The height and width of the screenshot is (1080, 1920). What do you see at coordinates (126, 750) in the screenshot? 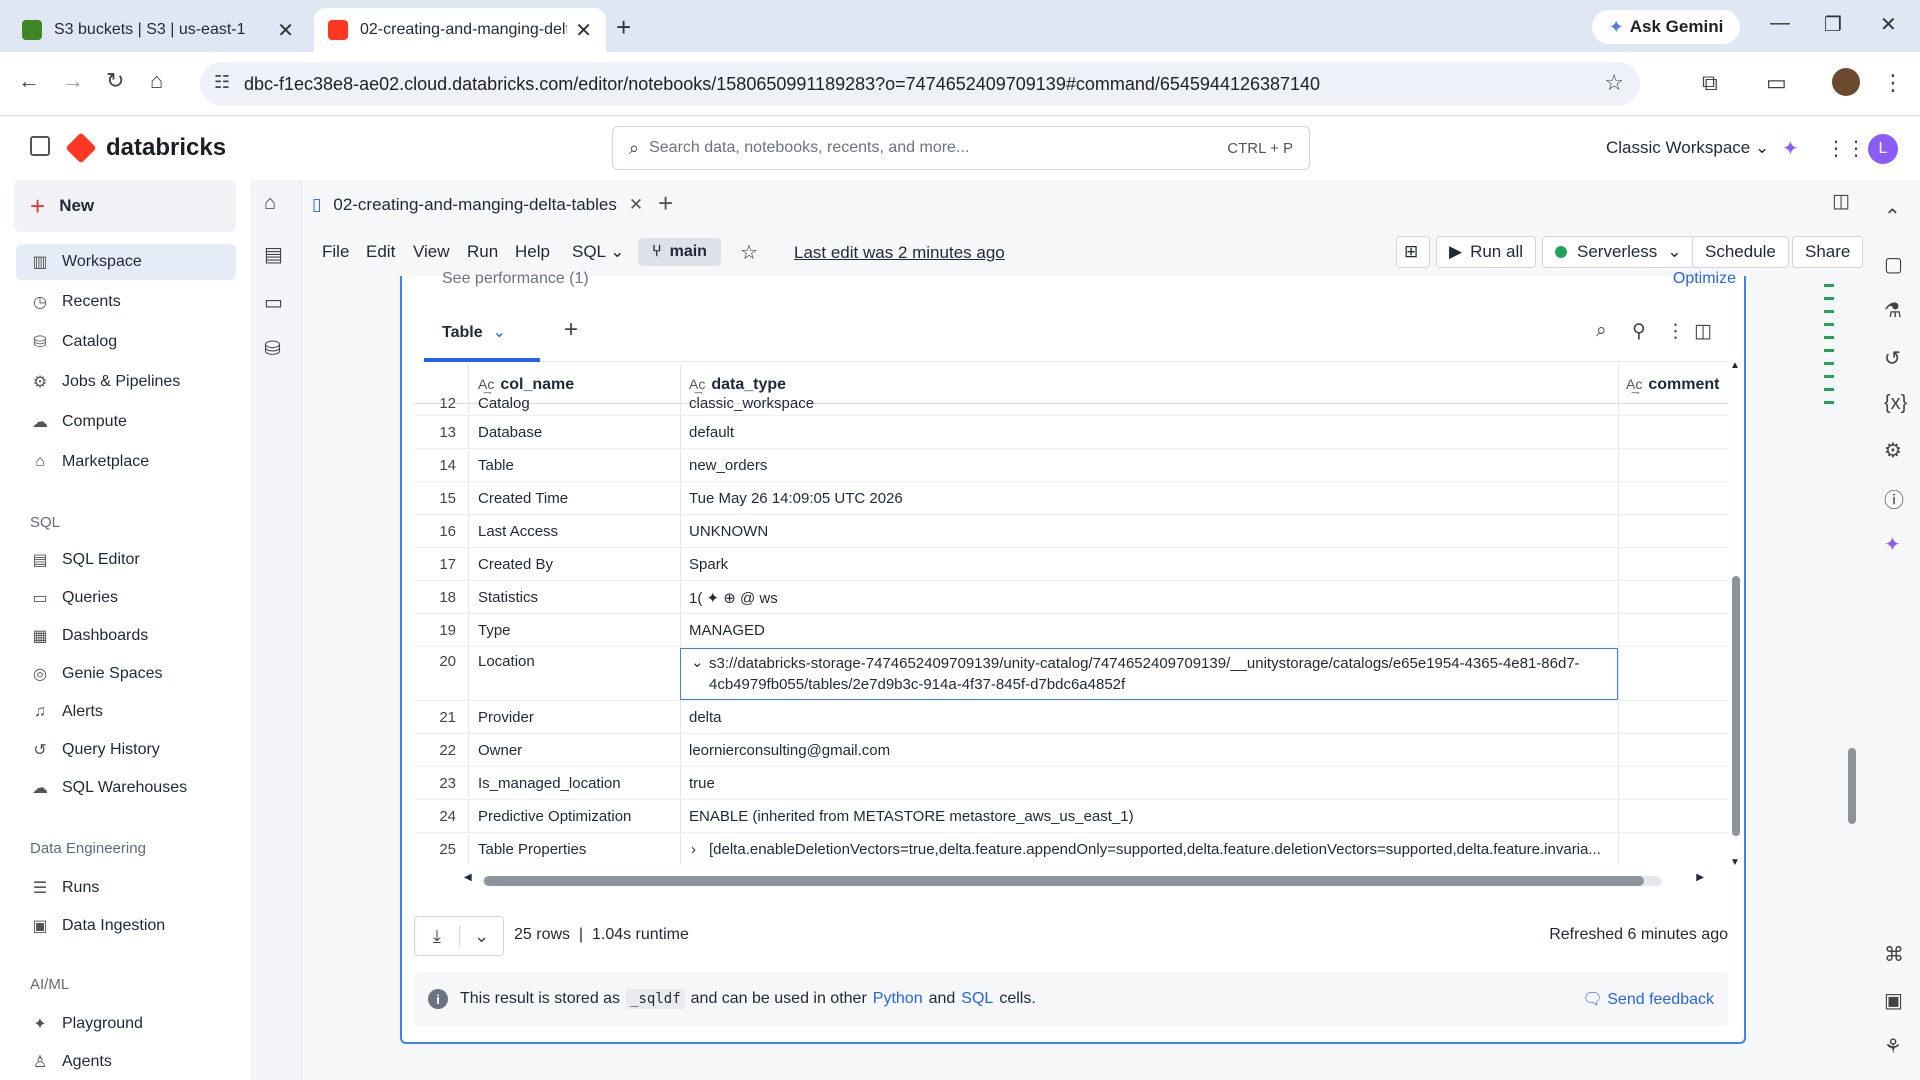
I see `sidebar-item-query-history: ↺ Query History` at bounding box center [126, 750].